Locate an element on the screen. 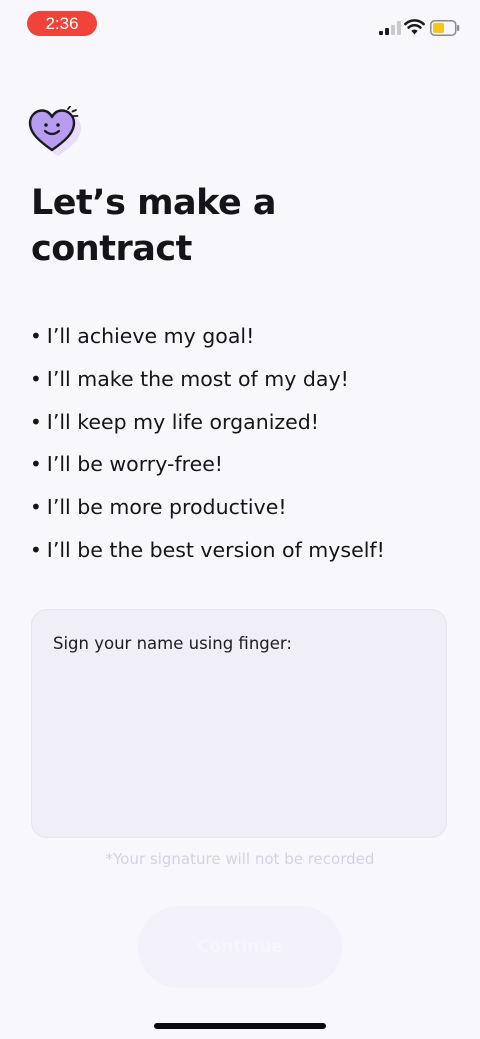 The width and height of the screenshot is (480, 1039). status-bar: 2:36 is located at coordinates (240, 24).